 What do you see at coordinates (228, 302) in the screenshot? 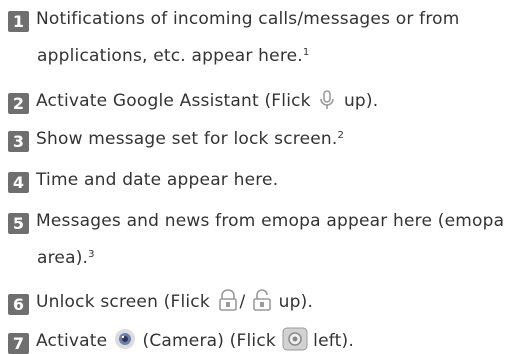
I see `lock-open-icon` at bounding box center [228, 302].